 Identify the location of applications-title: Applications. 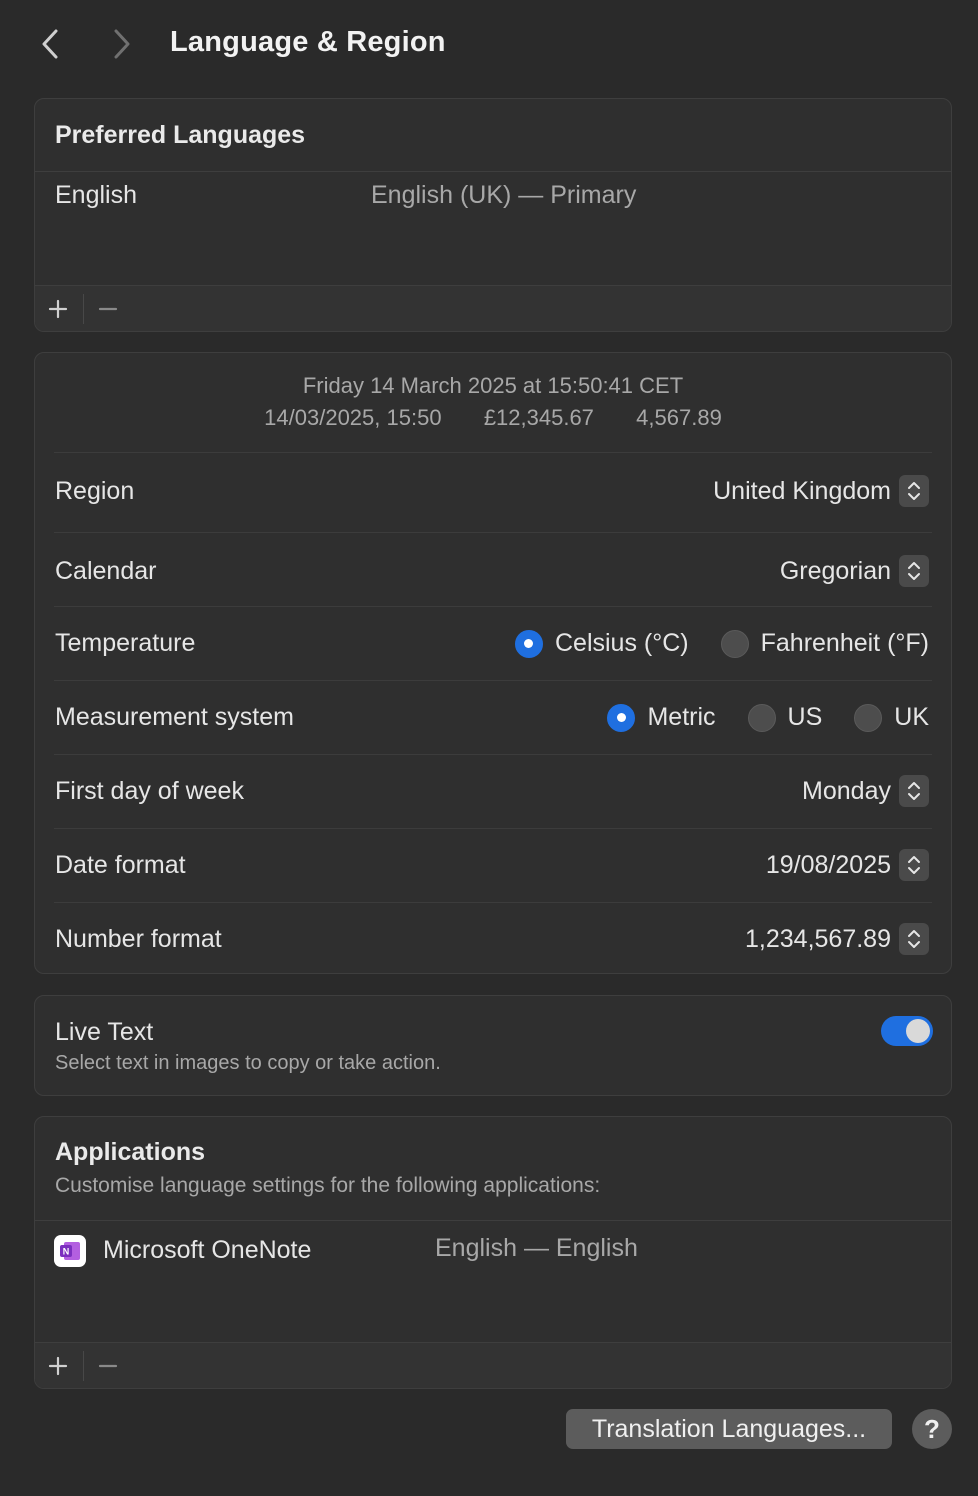
(130, 1152).